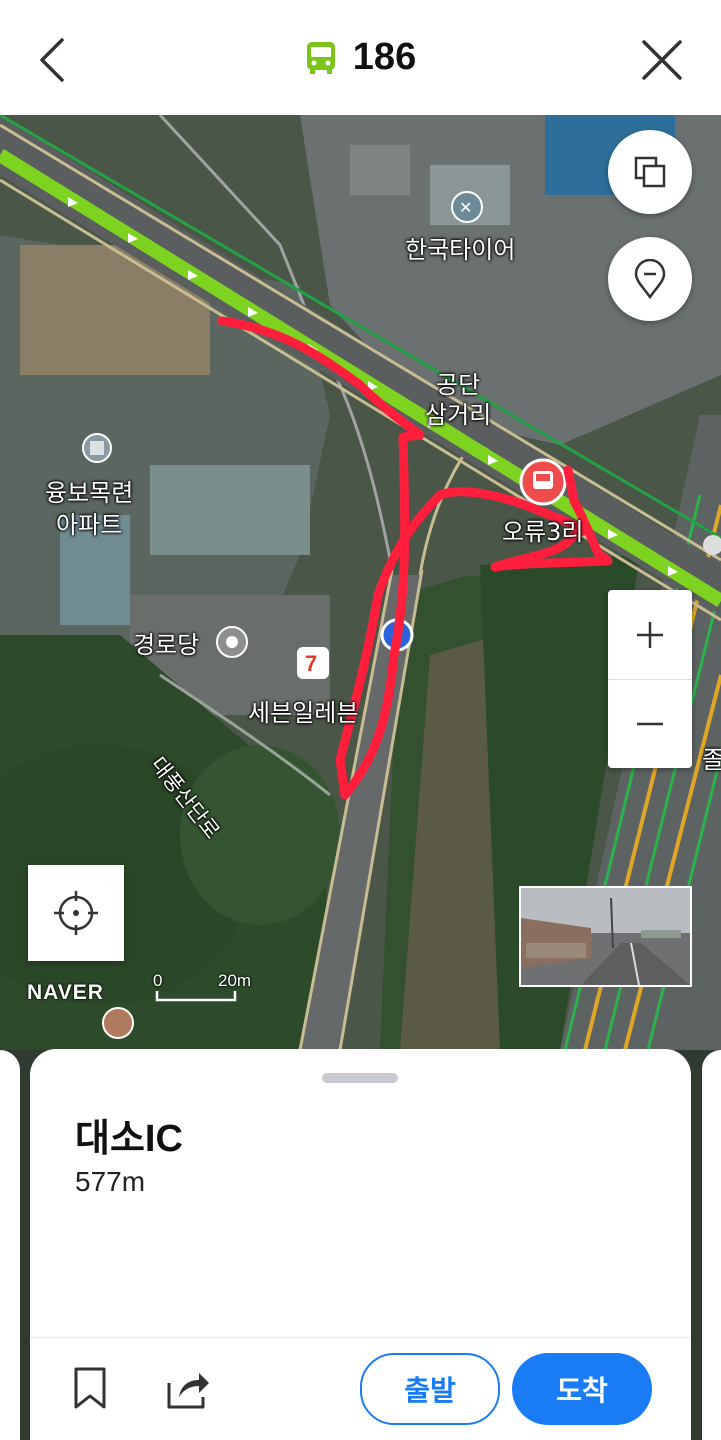 This screenshot has height=1440, width=721. Describe the element at coordinates (129, 1139) in the screenshot. I see `stop-name: 대소IC` at that location.